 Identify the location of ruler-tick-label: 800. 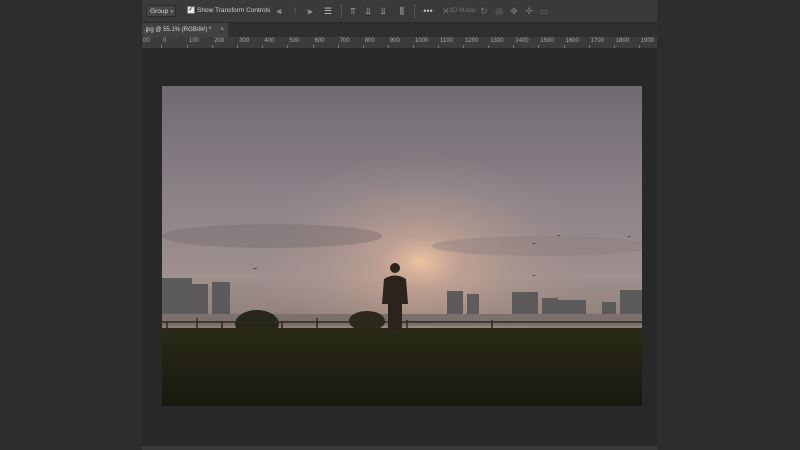
(369, 41).